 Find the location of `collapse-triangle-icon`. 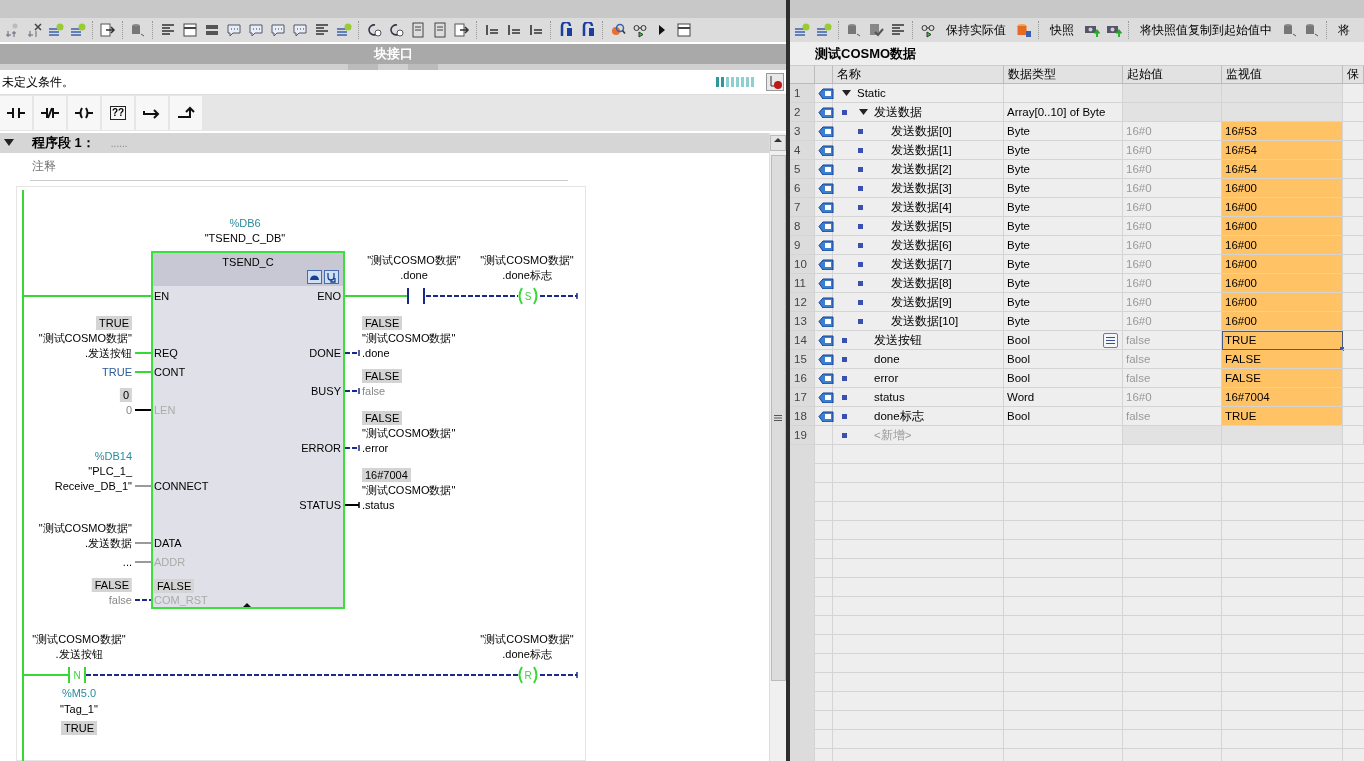

collapse-triangle-icon is located at coordinates (9, 143).